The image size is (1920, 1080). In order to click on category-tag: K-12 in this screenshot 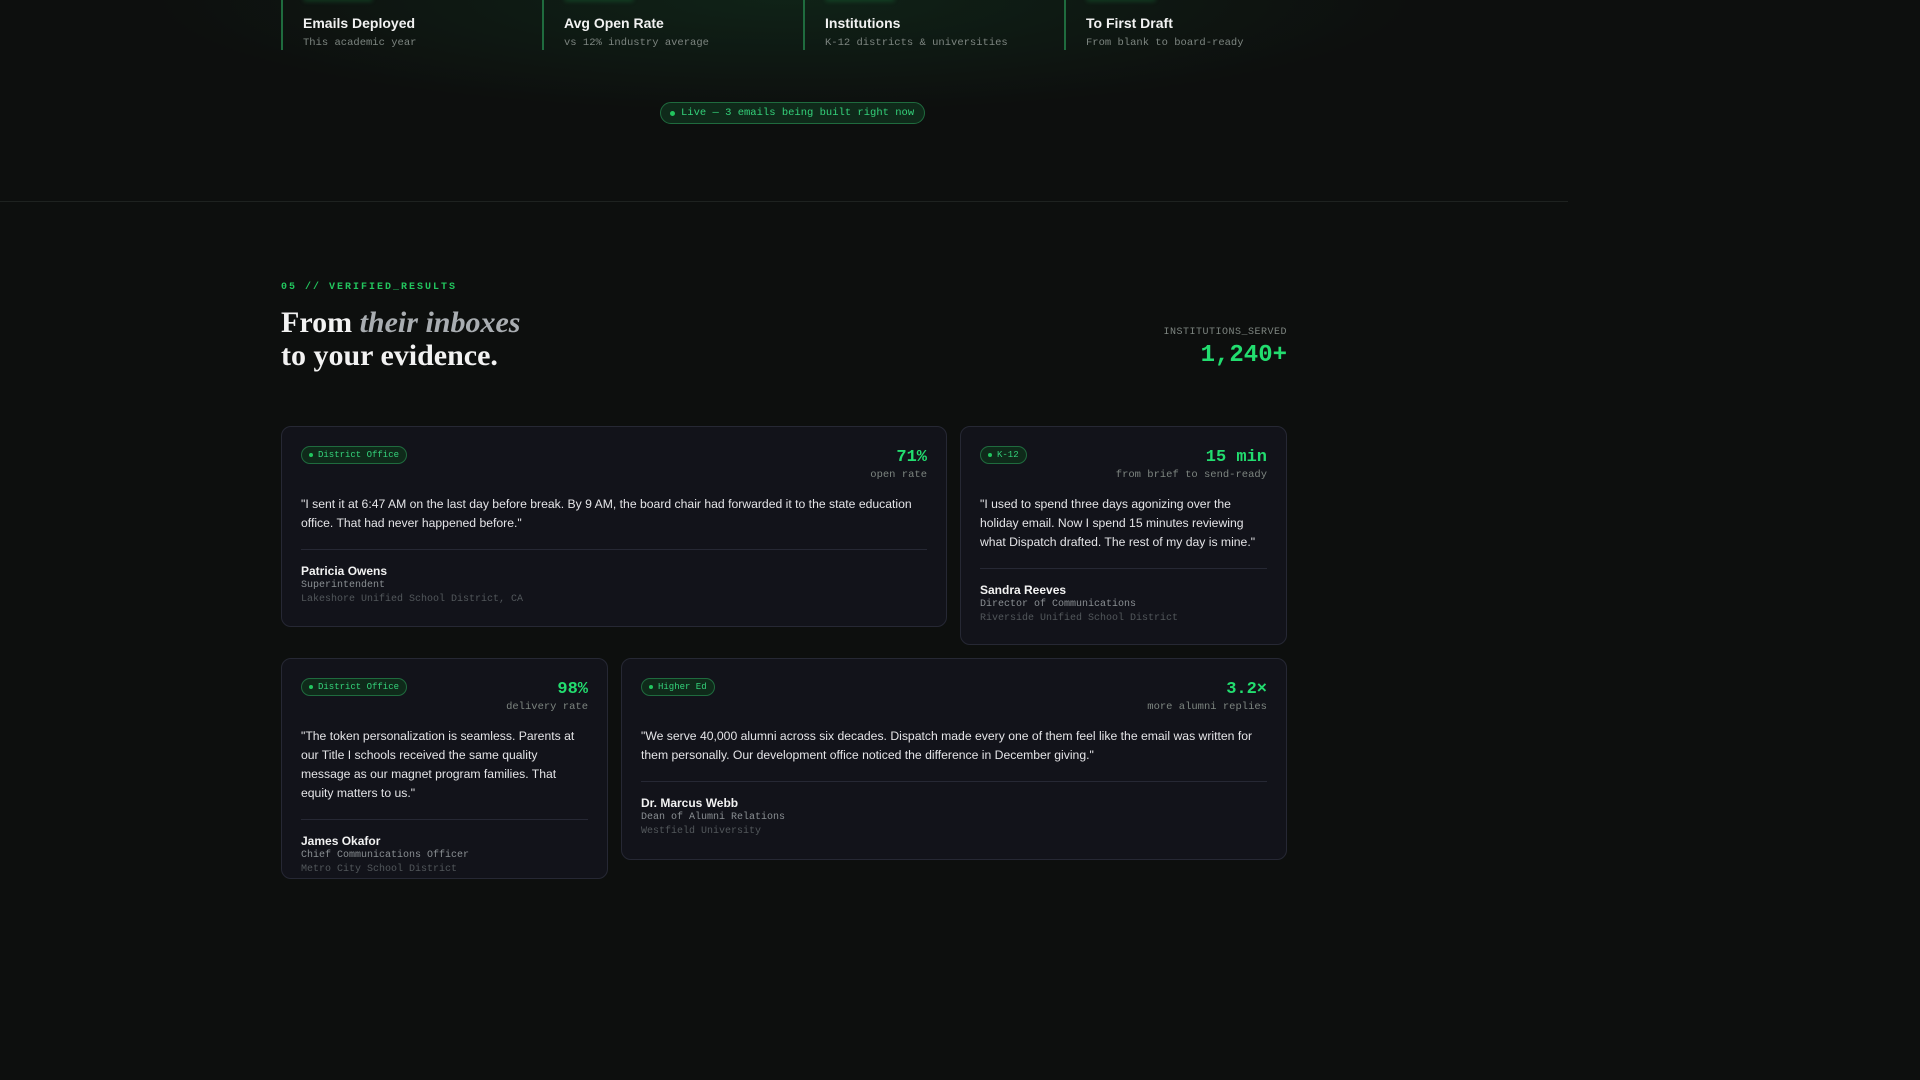, I will do `click(1003, 455)`.